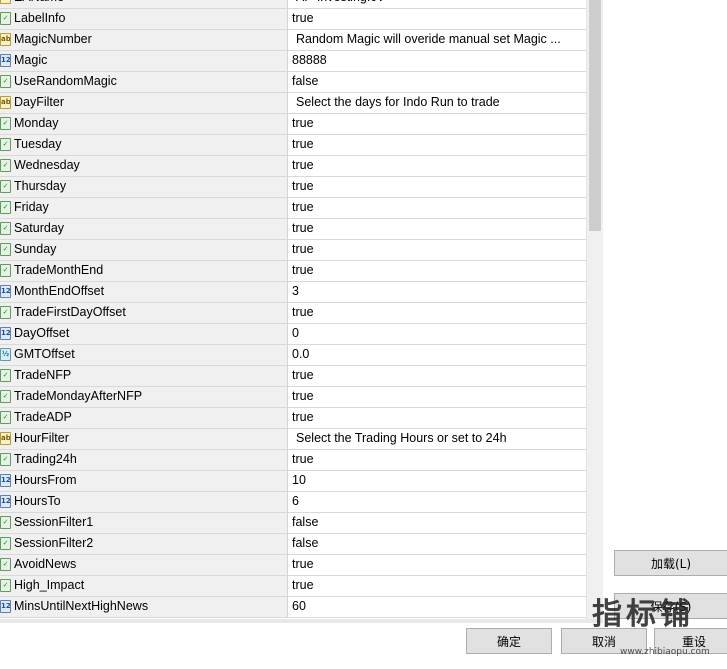 This screenshot has height=669, width=727. Describe the element at coordinates (690, 641) in the screenshot. I see `reset-button: 重设` at that location.